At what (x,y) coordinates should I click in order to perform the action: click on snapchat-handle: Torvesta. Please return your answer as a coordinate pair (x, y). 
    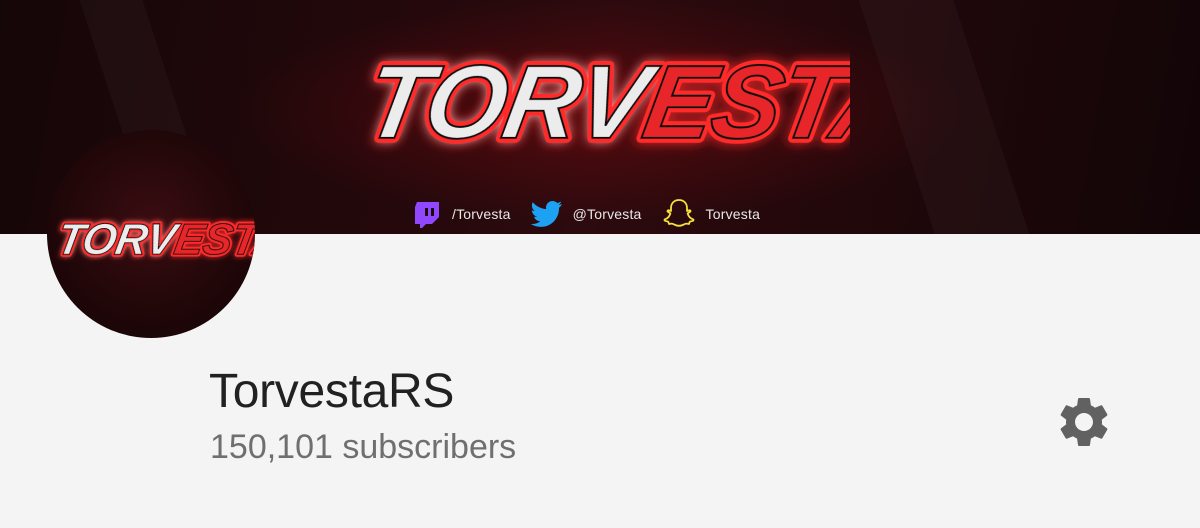
    Looking at the image, I should click on (733, 214).